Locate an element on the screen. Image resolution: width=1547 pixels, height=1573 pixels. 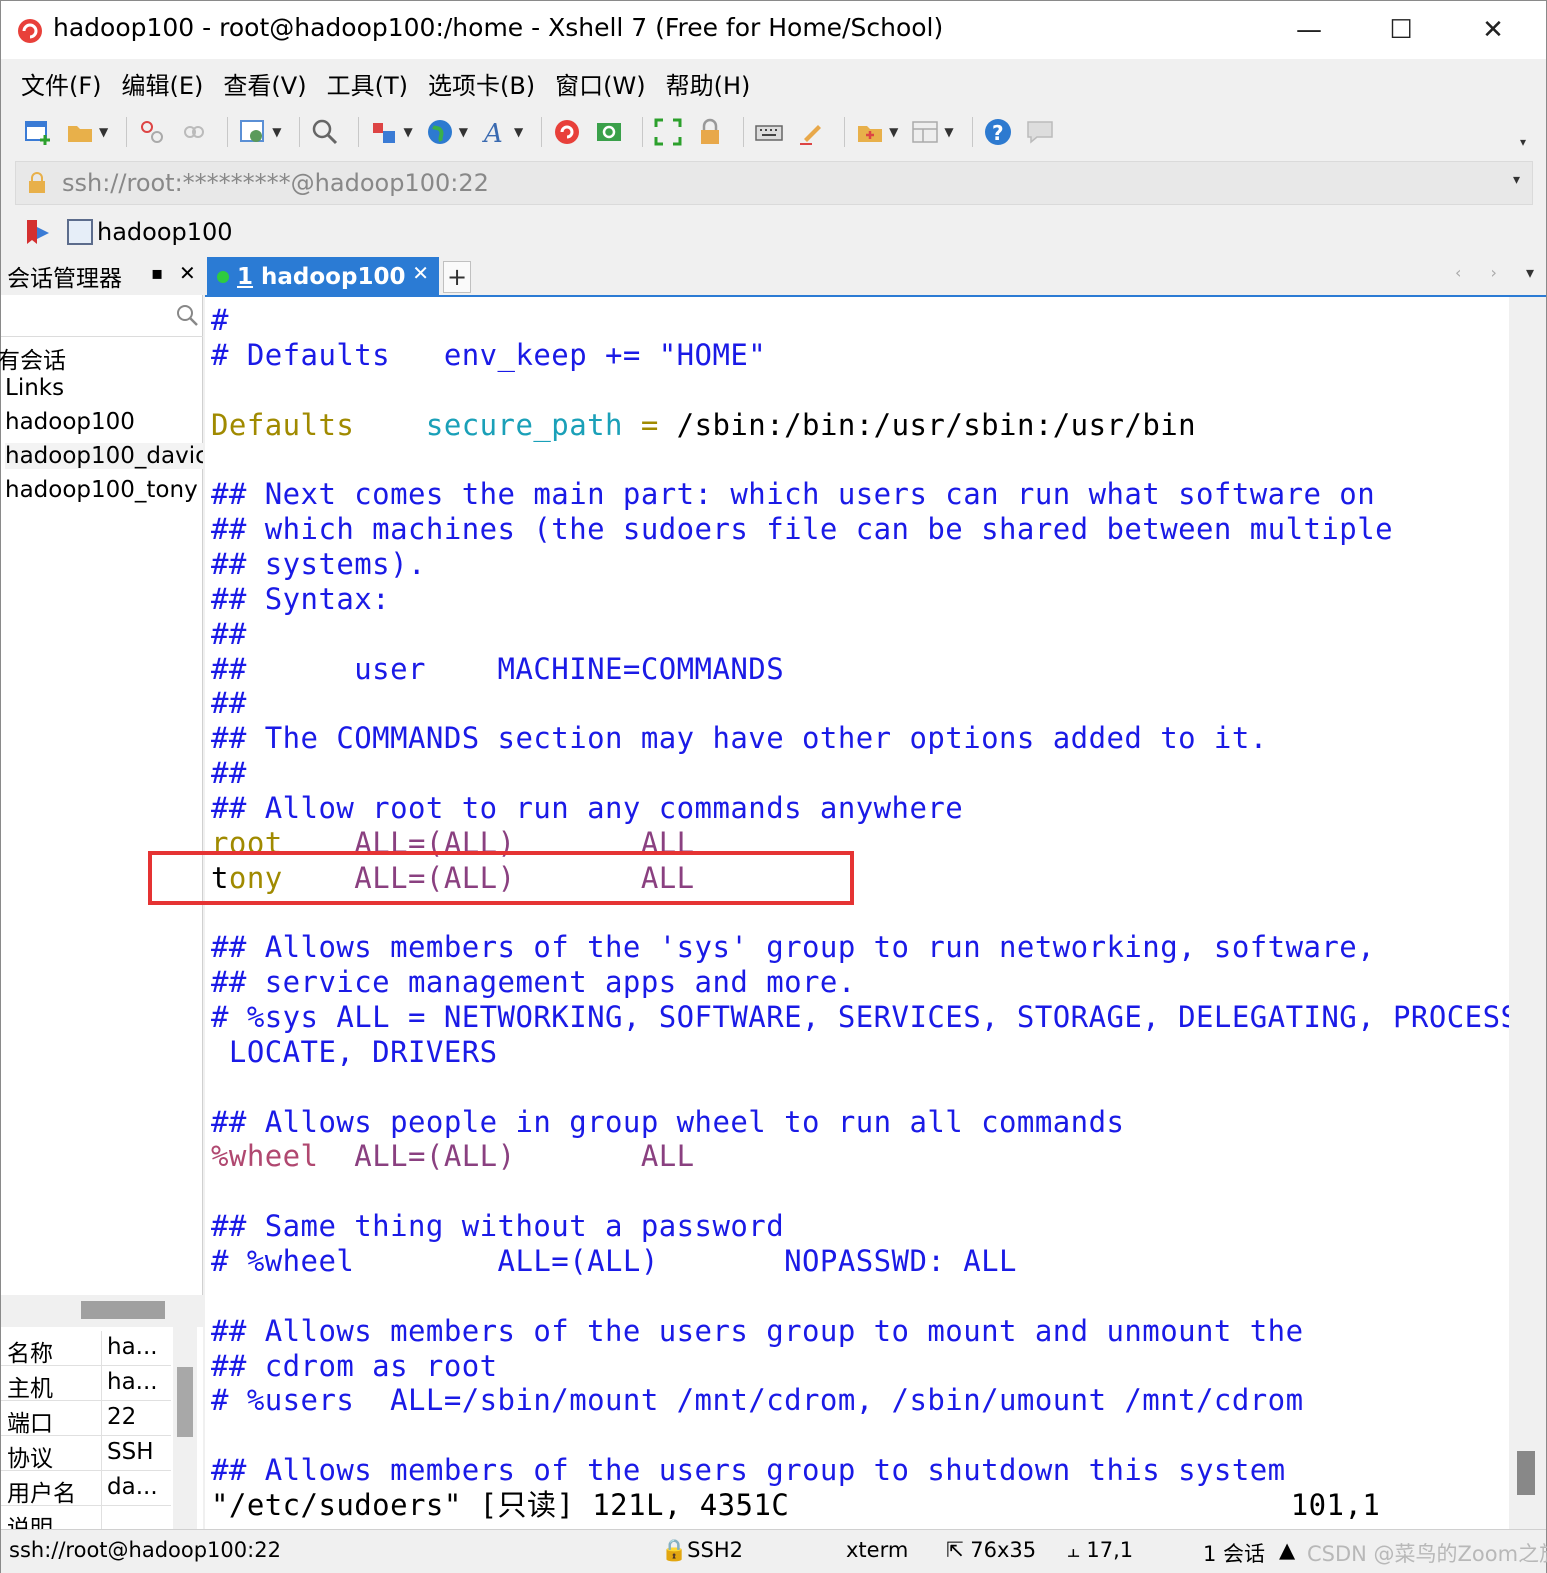
menu-edit: 编辑(E) is located at coordinates (163, 83).